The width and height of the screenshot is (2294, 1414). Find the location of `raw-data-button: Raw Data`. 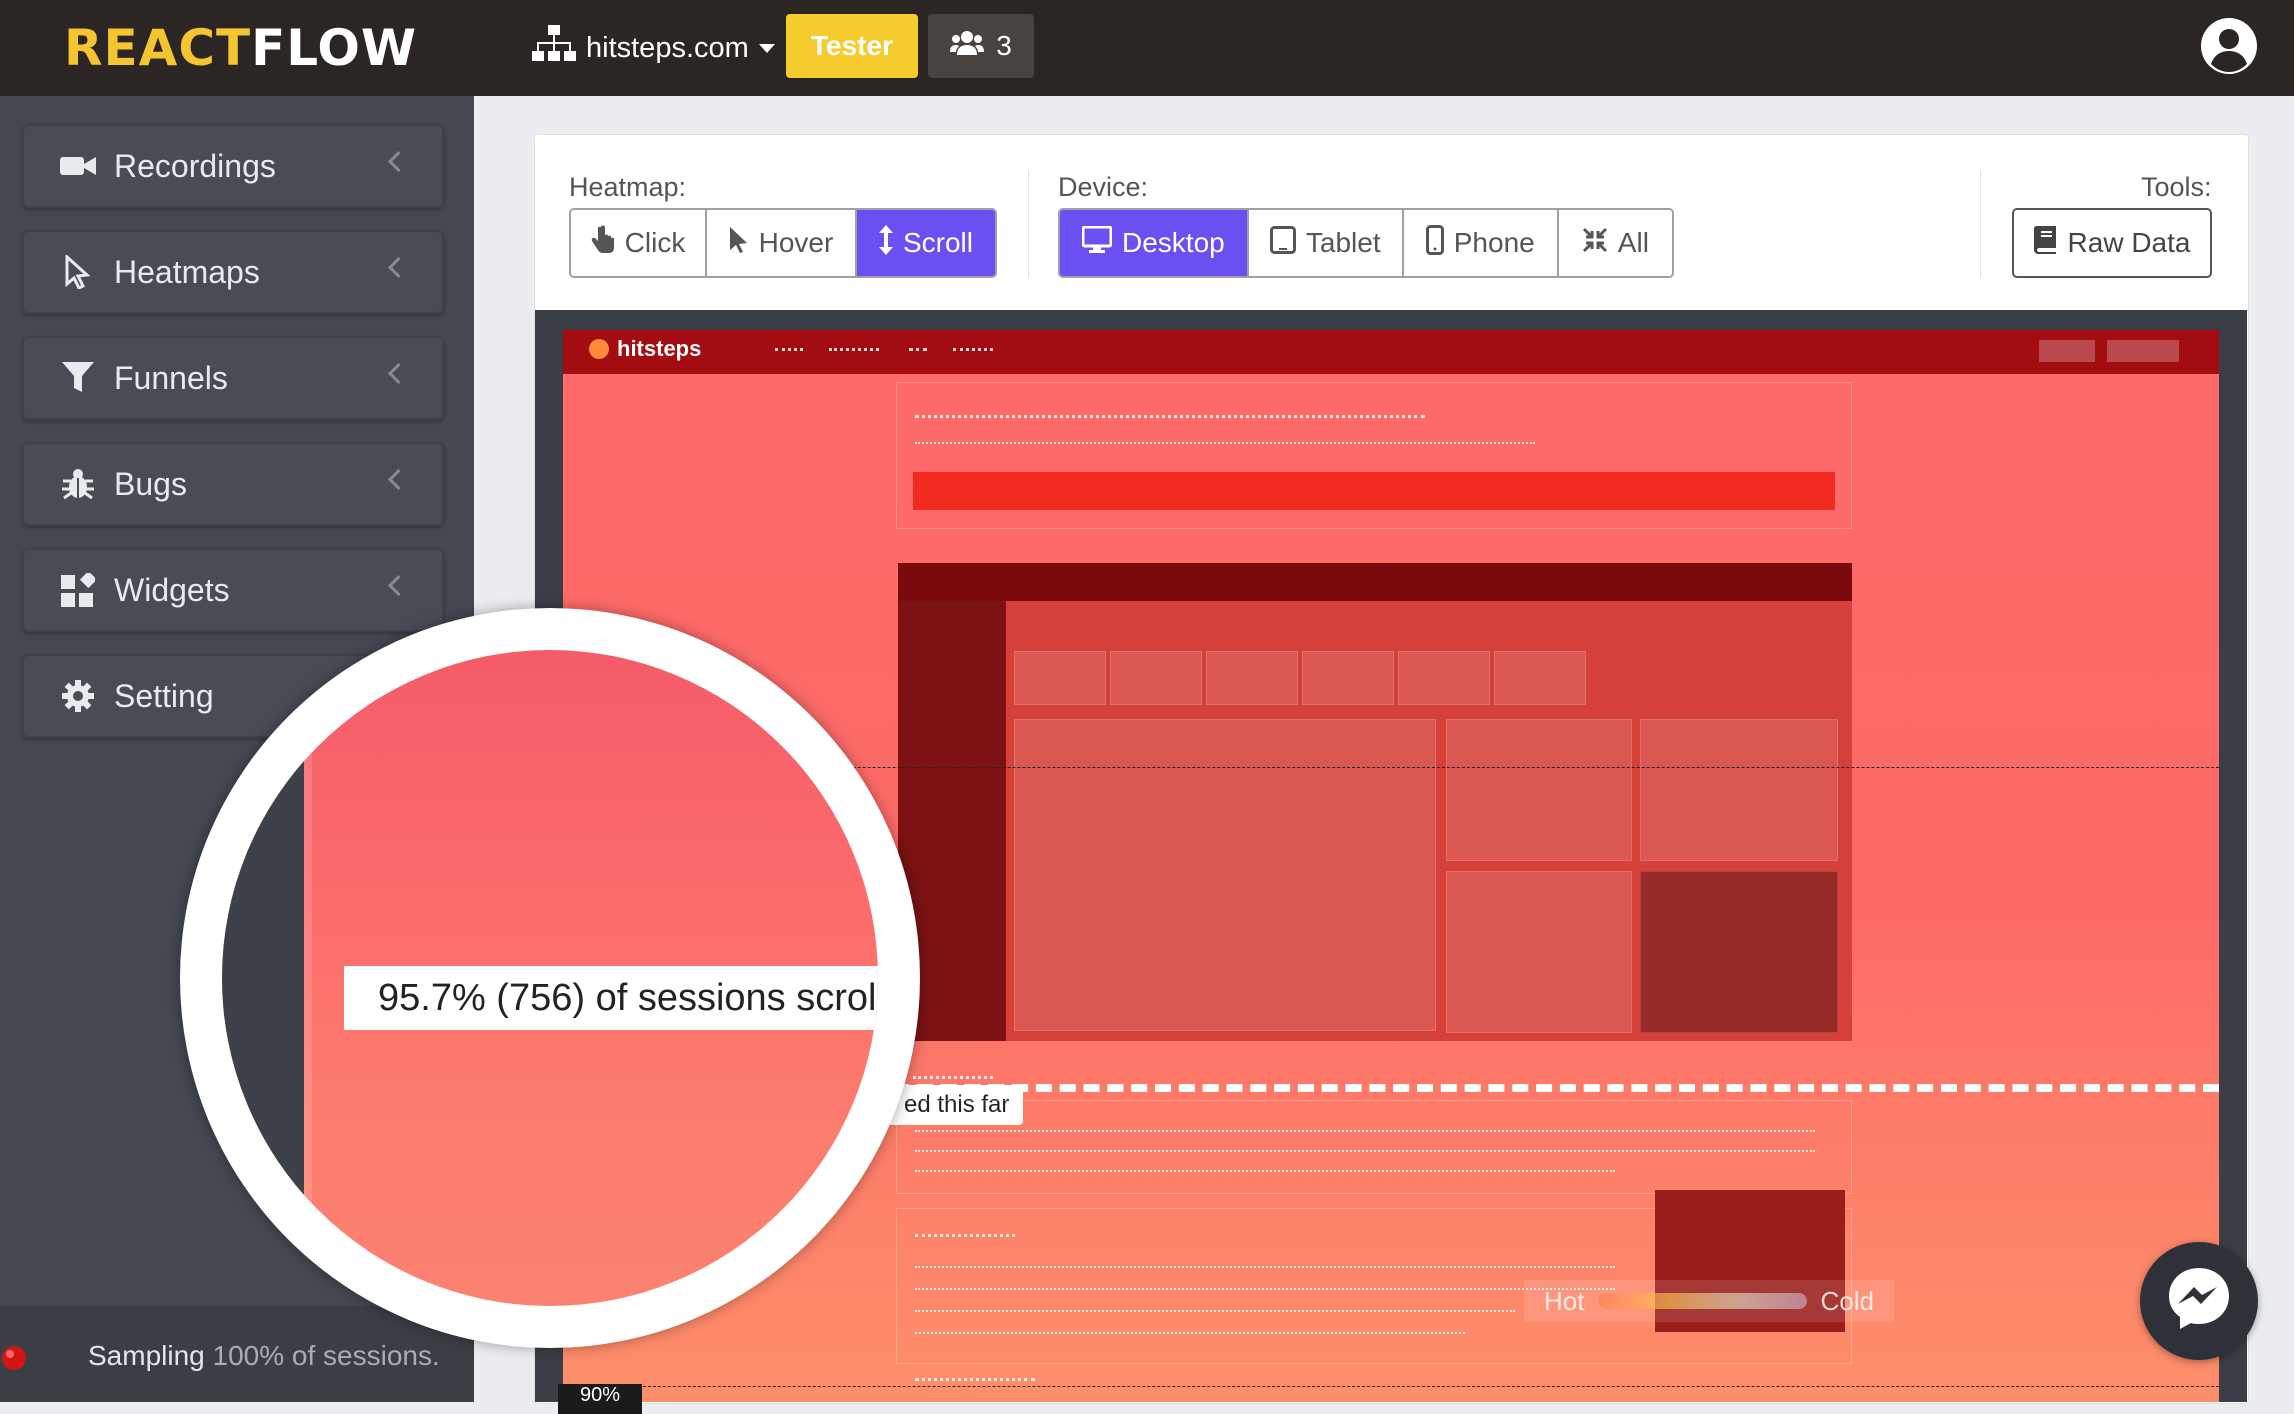

raw-data-button: Raw Data is located at coordinates (2112, 243).